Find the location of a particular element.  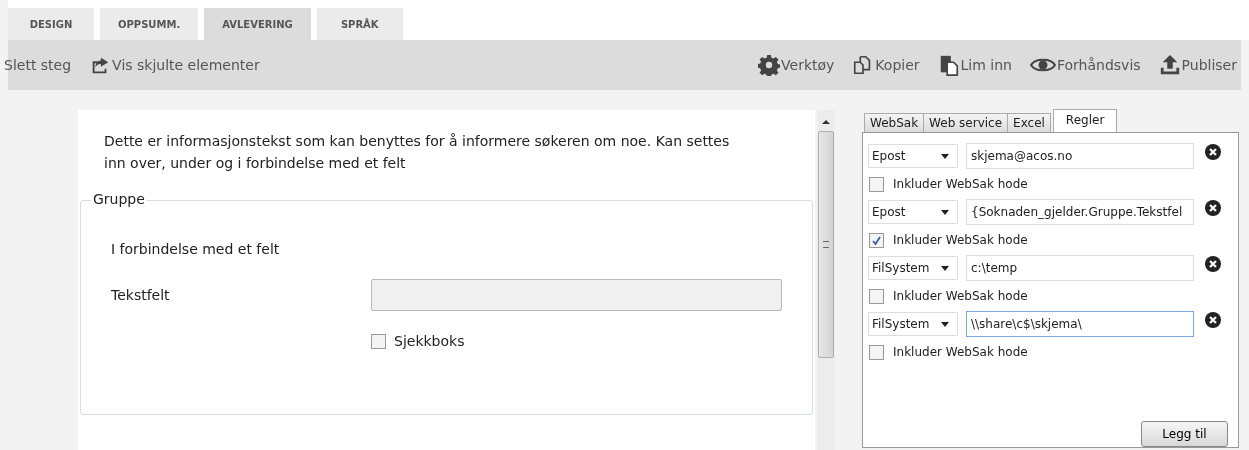

tab: Excel is located at coordinates (1029, 122).